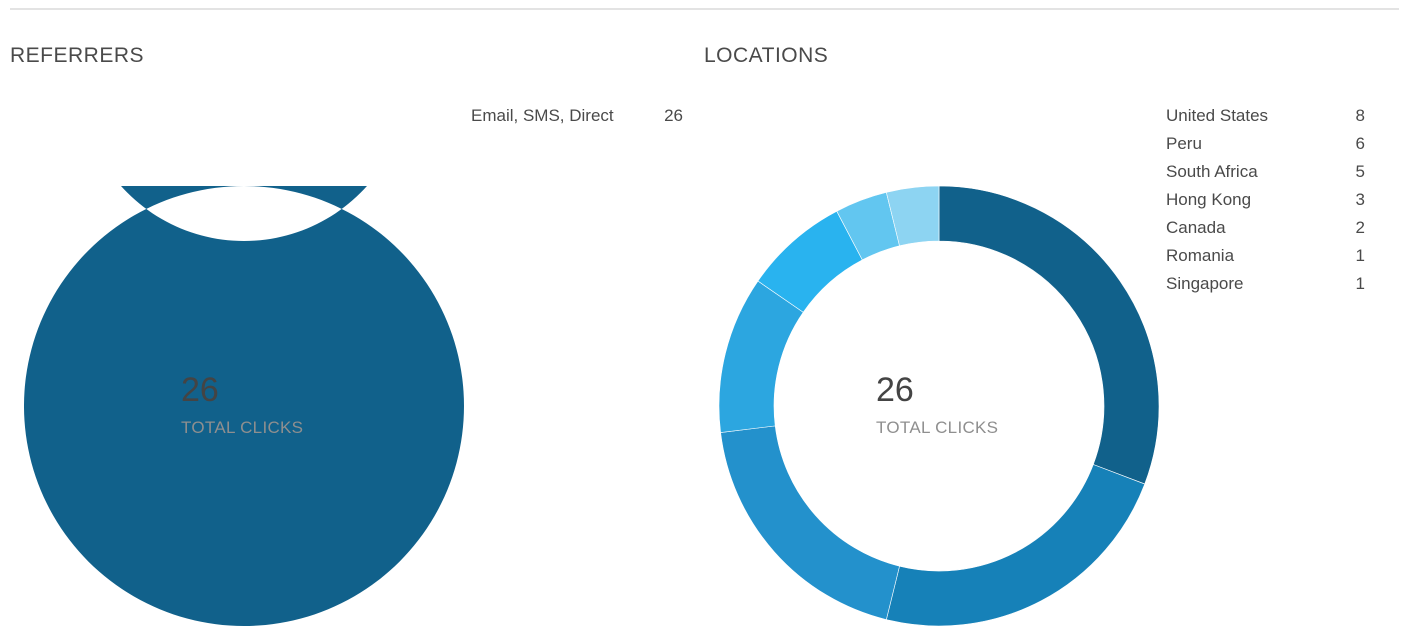  What do you see at coordinates (77, 55) in the screenshot?
I see `referrers-title: REFERRERS` at bounding box center [77, 55].